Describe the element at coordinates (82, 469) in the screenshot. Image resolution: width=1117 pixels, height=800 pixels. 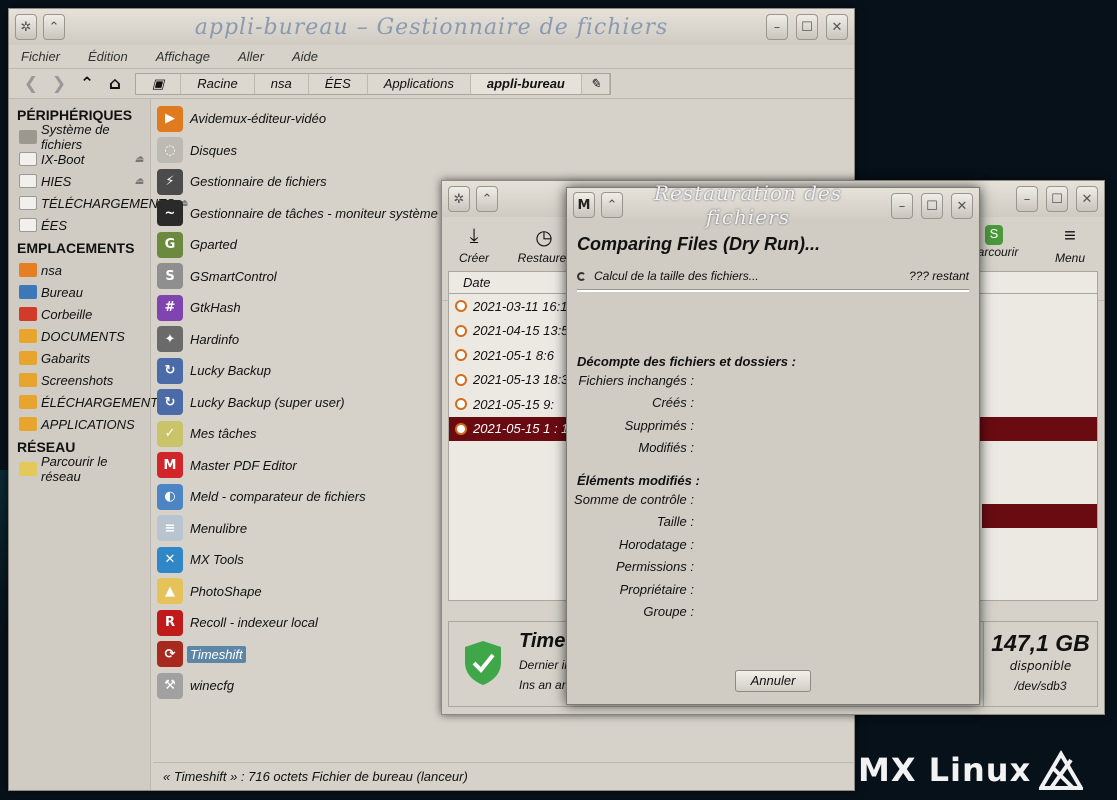
I see `sidebar-item-network: Parcourir le réseau` at that location.